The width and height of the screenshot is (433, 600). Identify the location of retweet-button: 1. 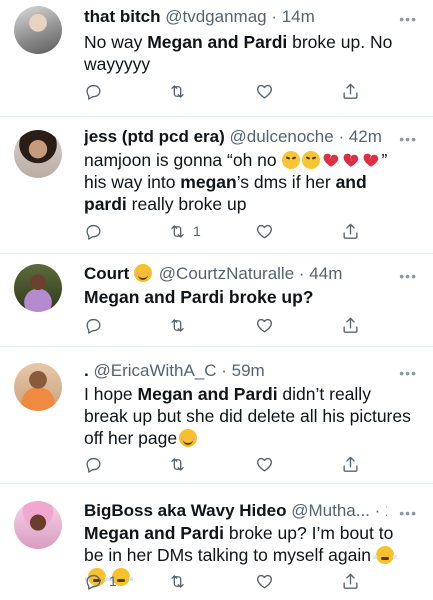
(184, 231).